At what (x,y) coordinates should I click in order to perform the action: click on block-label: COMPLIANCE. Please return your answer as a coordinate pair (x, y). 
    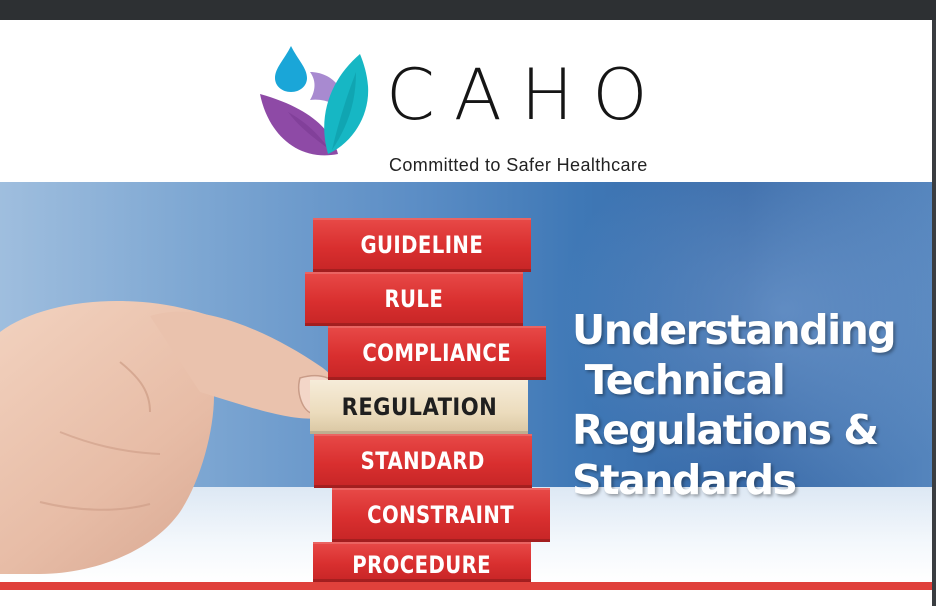
    Looking at the image, I should click on (437, 353).